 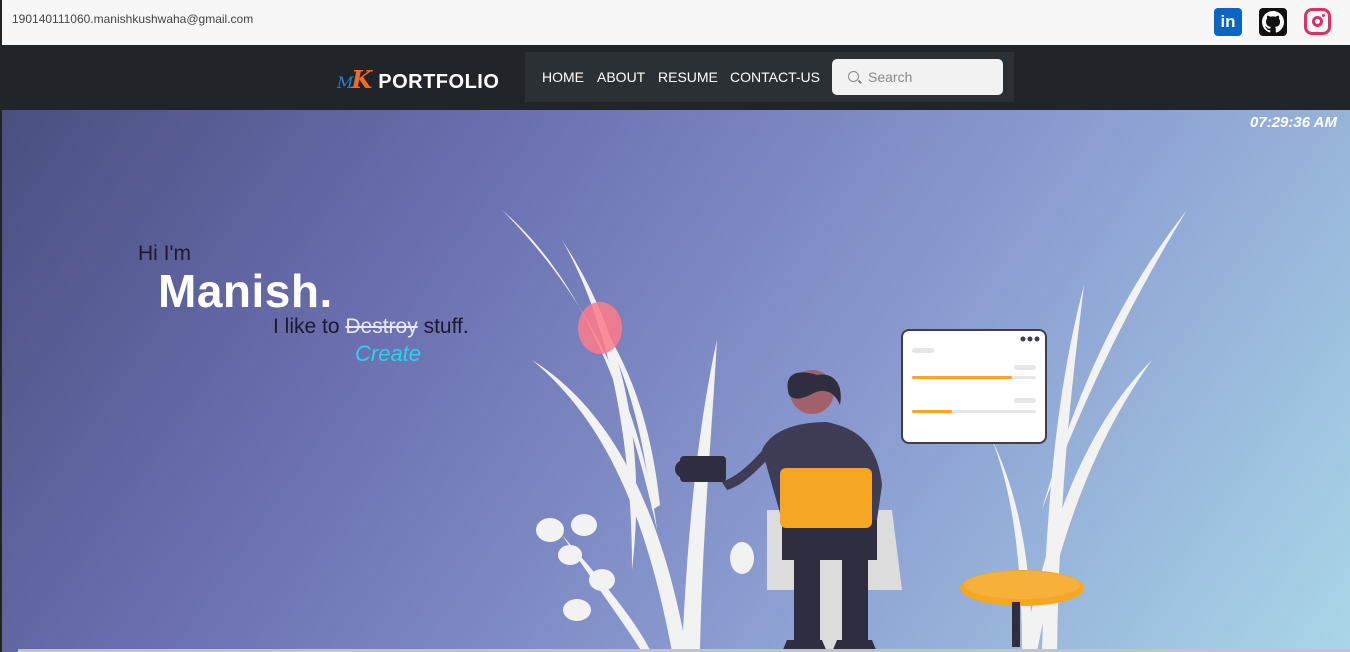 I want to click on tagline-struck-word: Destroy, so click(x=381, y=326).